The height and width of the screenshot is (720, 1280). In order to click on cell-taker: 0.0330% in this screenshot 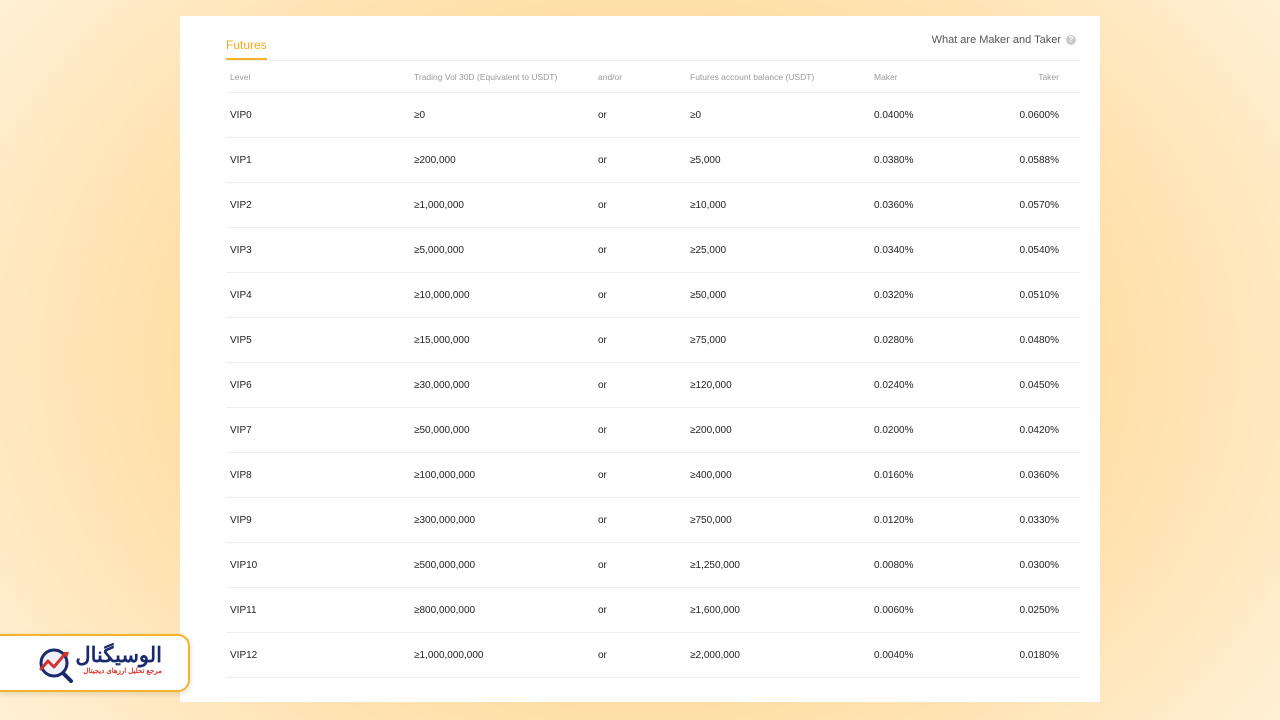, I will do `click(1021, 520)`.